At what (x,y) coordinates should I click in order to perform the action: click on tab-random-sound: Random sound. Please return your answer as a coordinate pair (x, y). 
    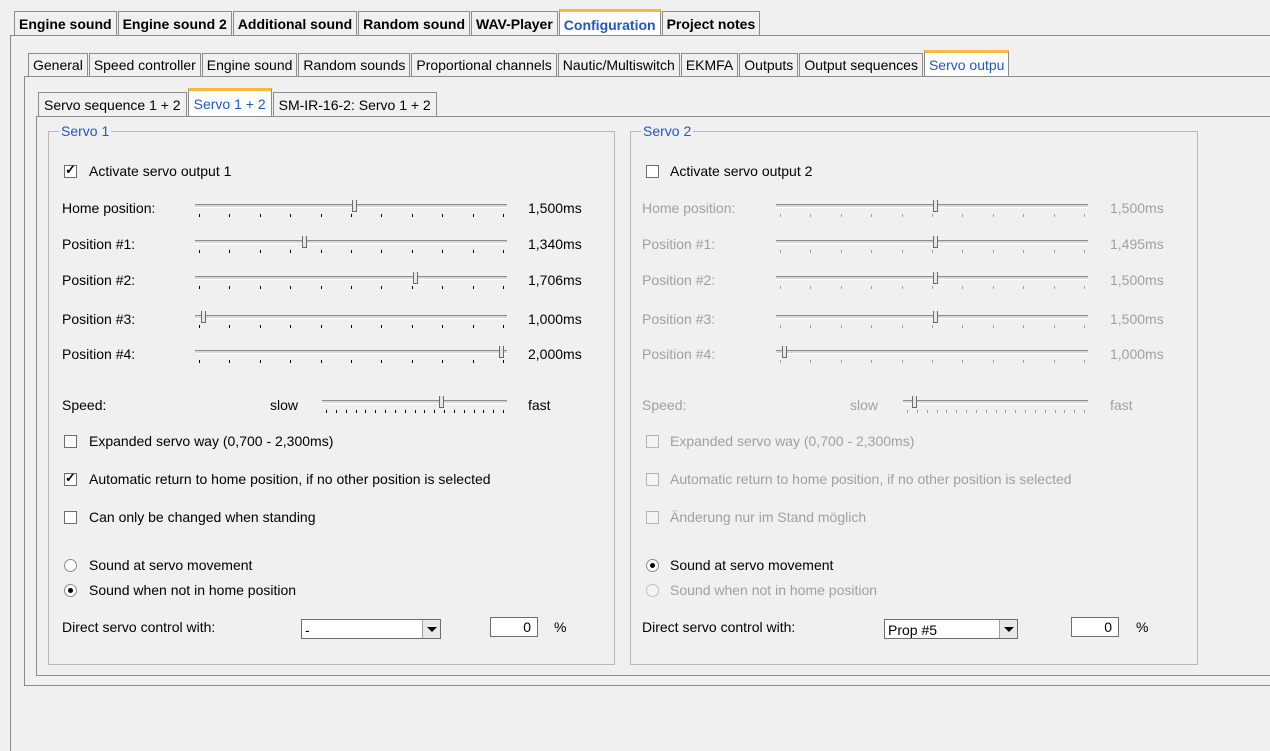
    Looking at the image, I should click on (414, 23).